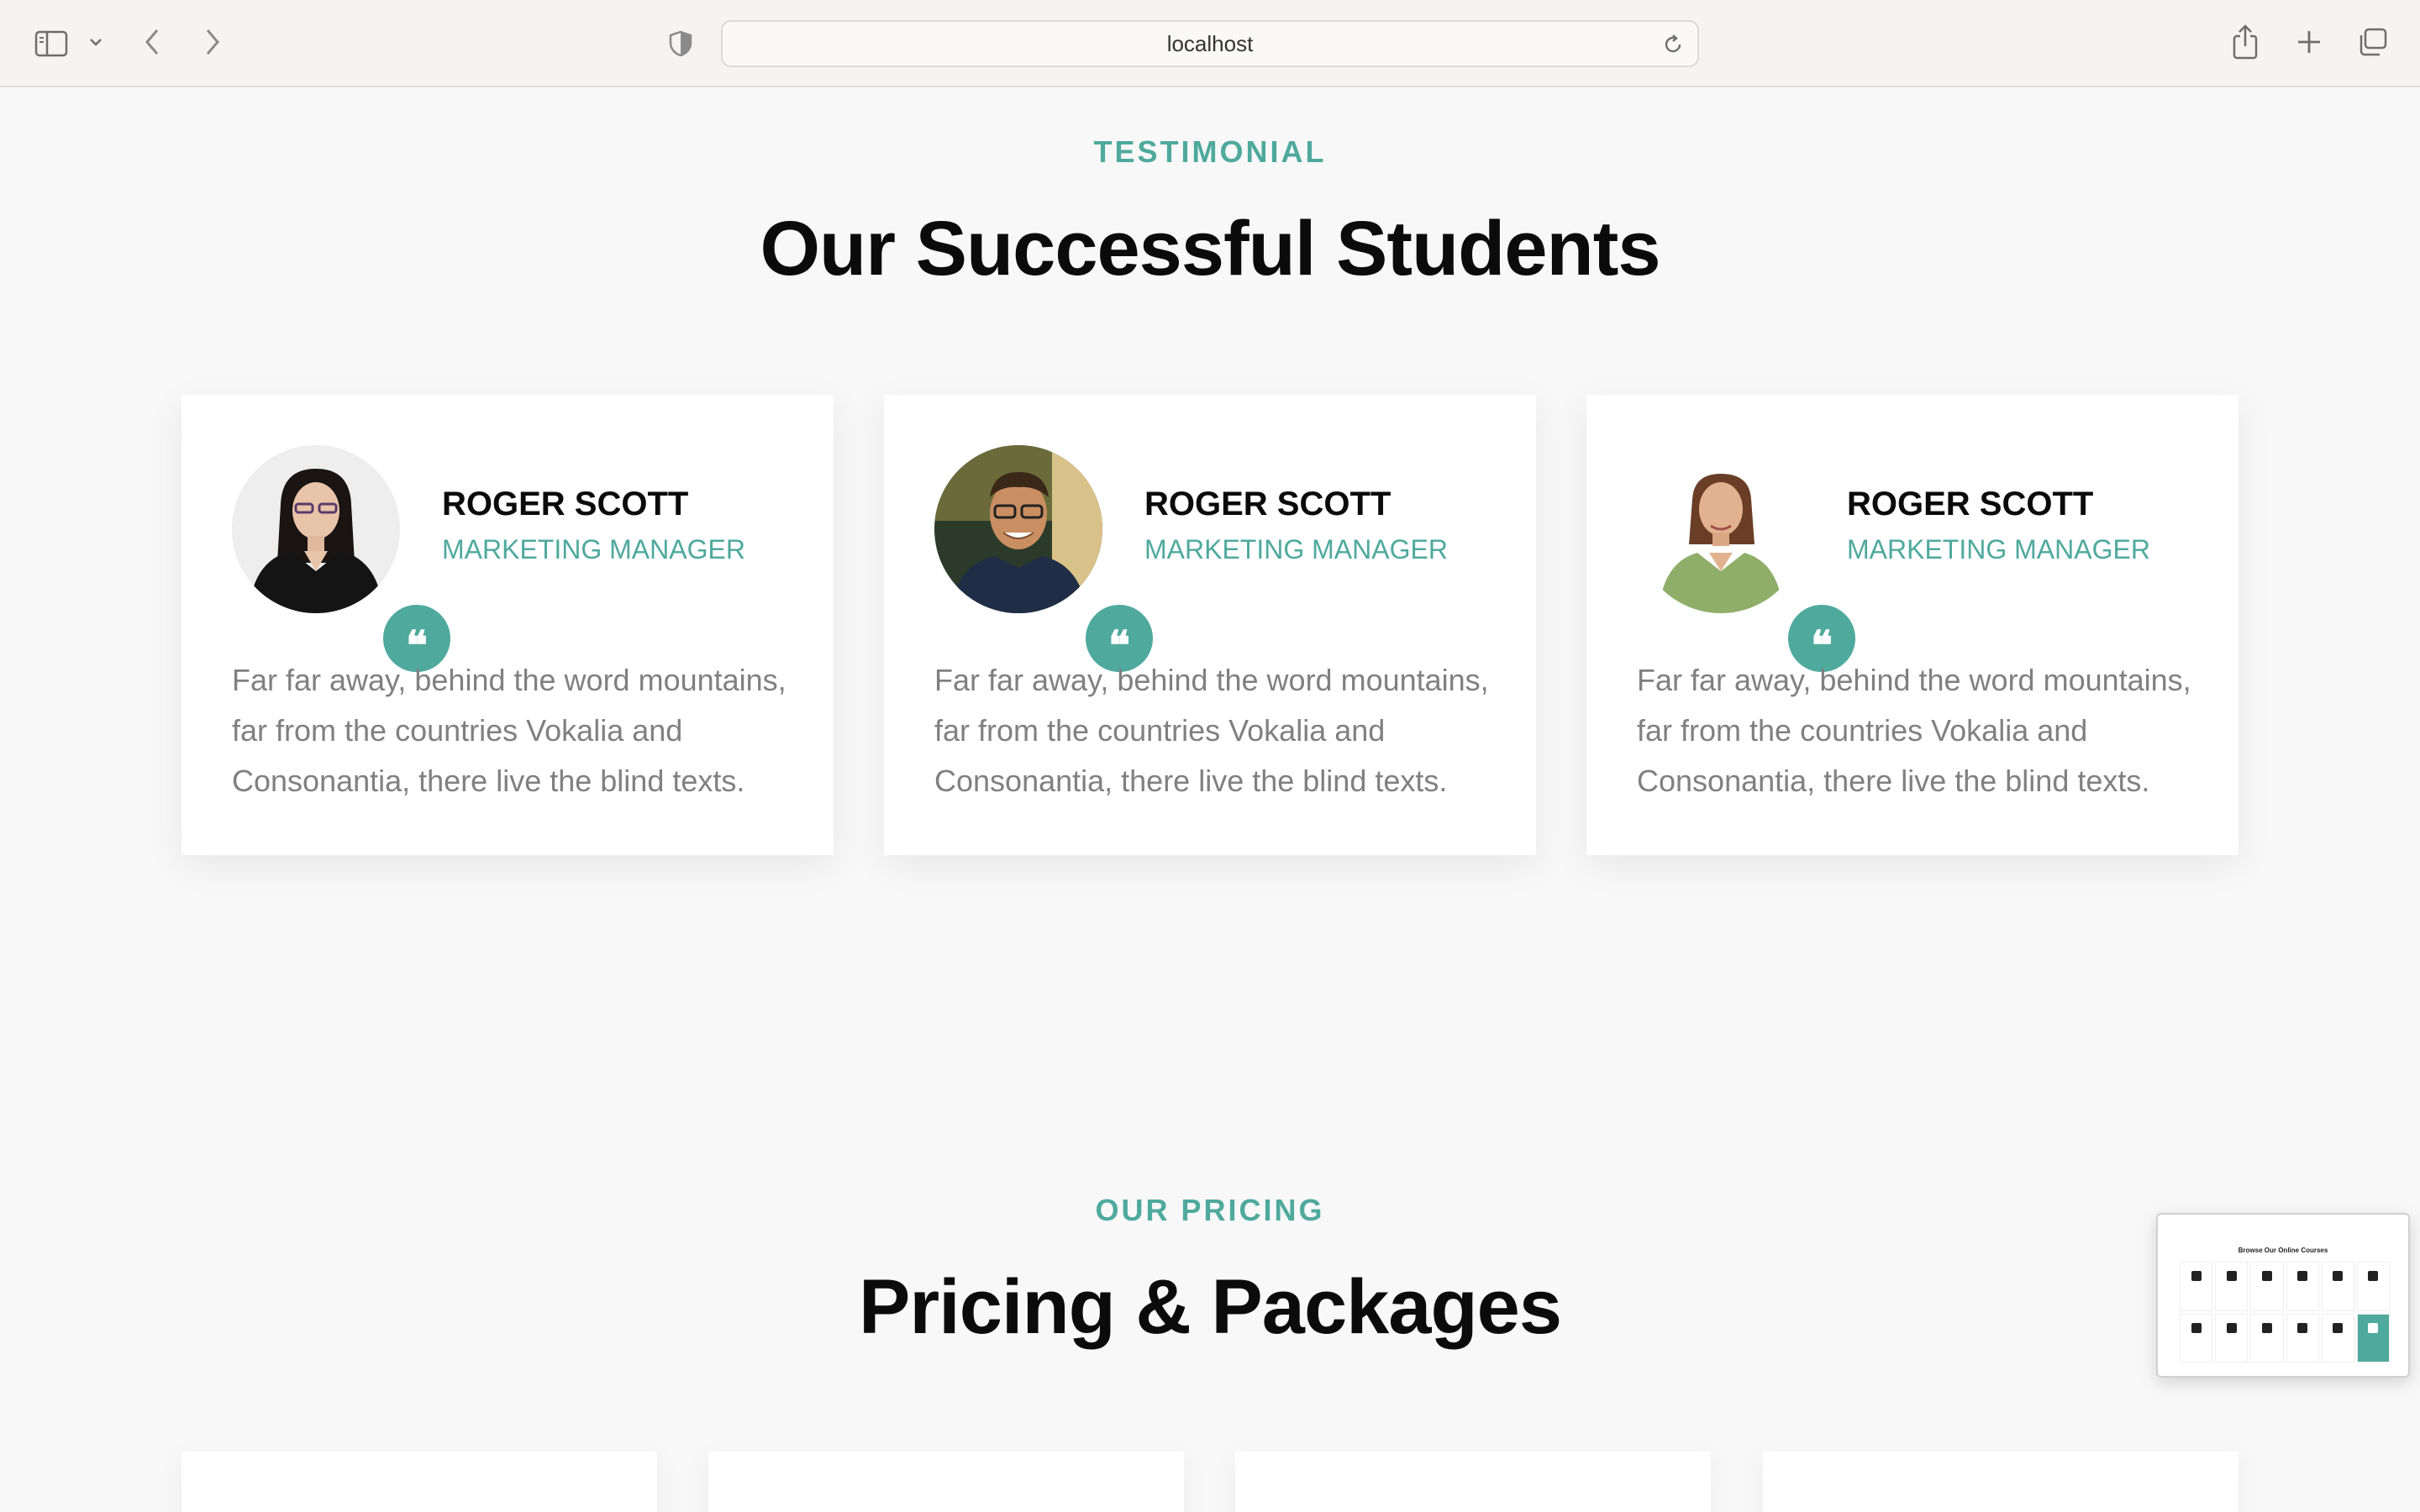 The image size is (2420, 1512). I want to click on thumbnail-grid, so click(2285, 1312).